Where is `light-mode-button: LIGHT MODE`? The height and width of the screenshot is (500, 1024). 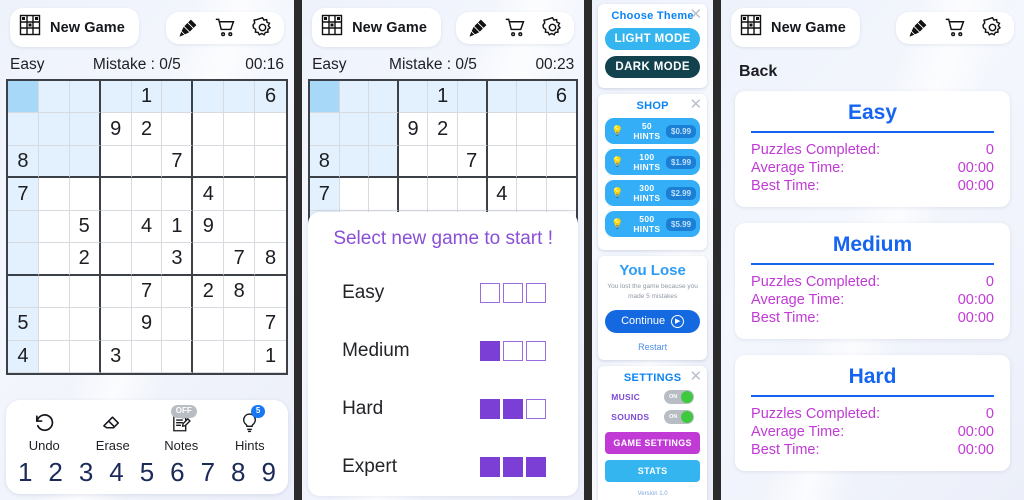
light-mode-button: LIGHT MODE is located at coordinates (653, 39).